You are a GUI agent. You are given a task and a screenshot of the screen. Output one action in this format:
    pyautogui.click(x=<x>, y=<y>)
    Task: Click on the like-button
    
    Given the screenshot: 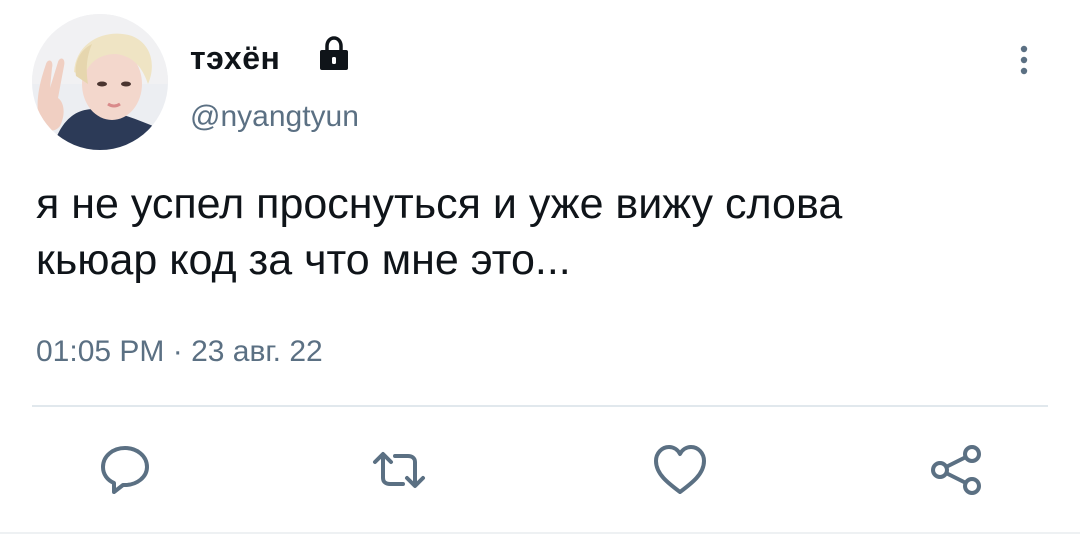 What is the action you would take?
    pyautogui.click(x=680, y=470)
    